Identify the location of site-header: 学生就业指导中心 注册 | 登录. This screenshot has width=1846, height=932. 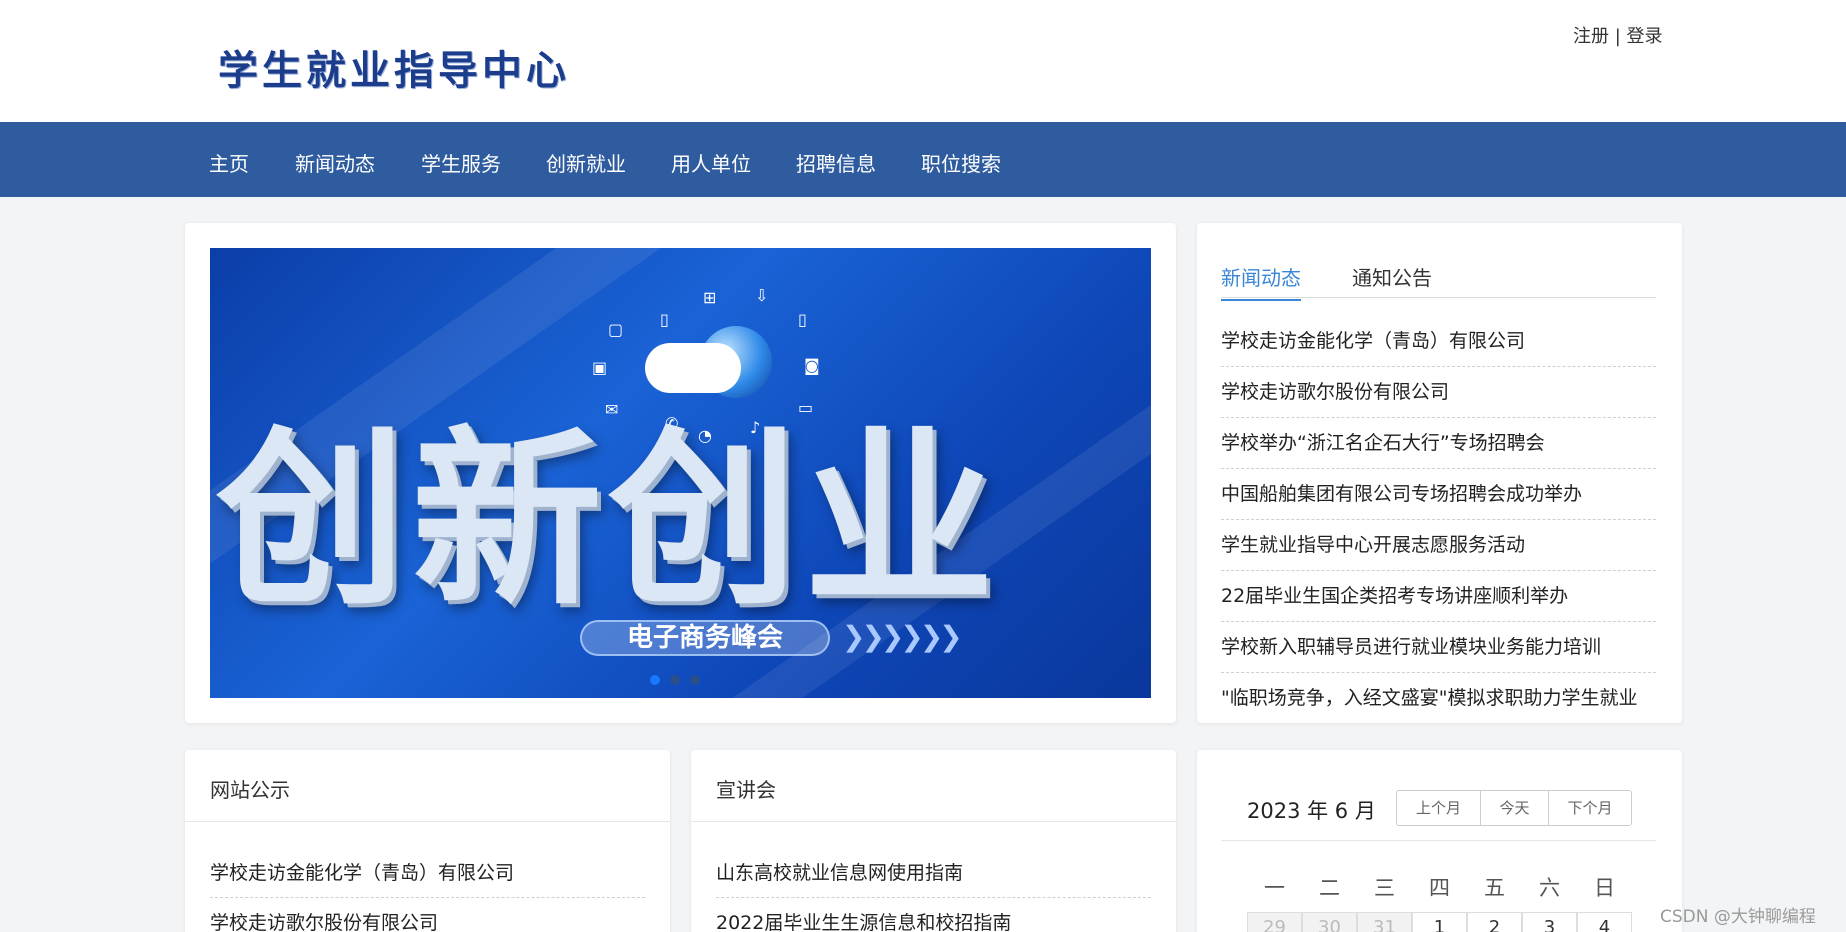
(923, 61).